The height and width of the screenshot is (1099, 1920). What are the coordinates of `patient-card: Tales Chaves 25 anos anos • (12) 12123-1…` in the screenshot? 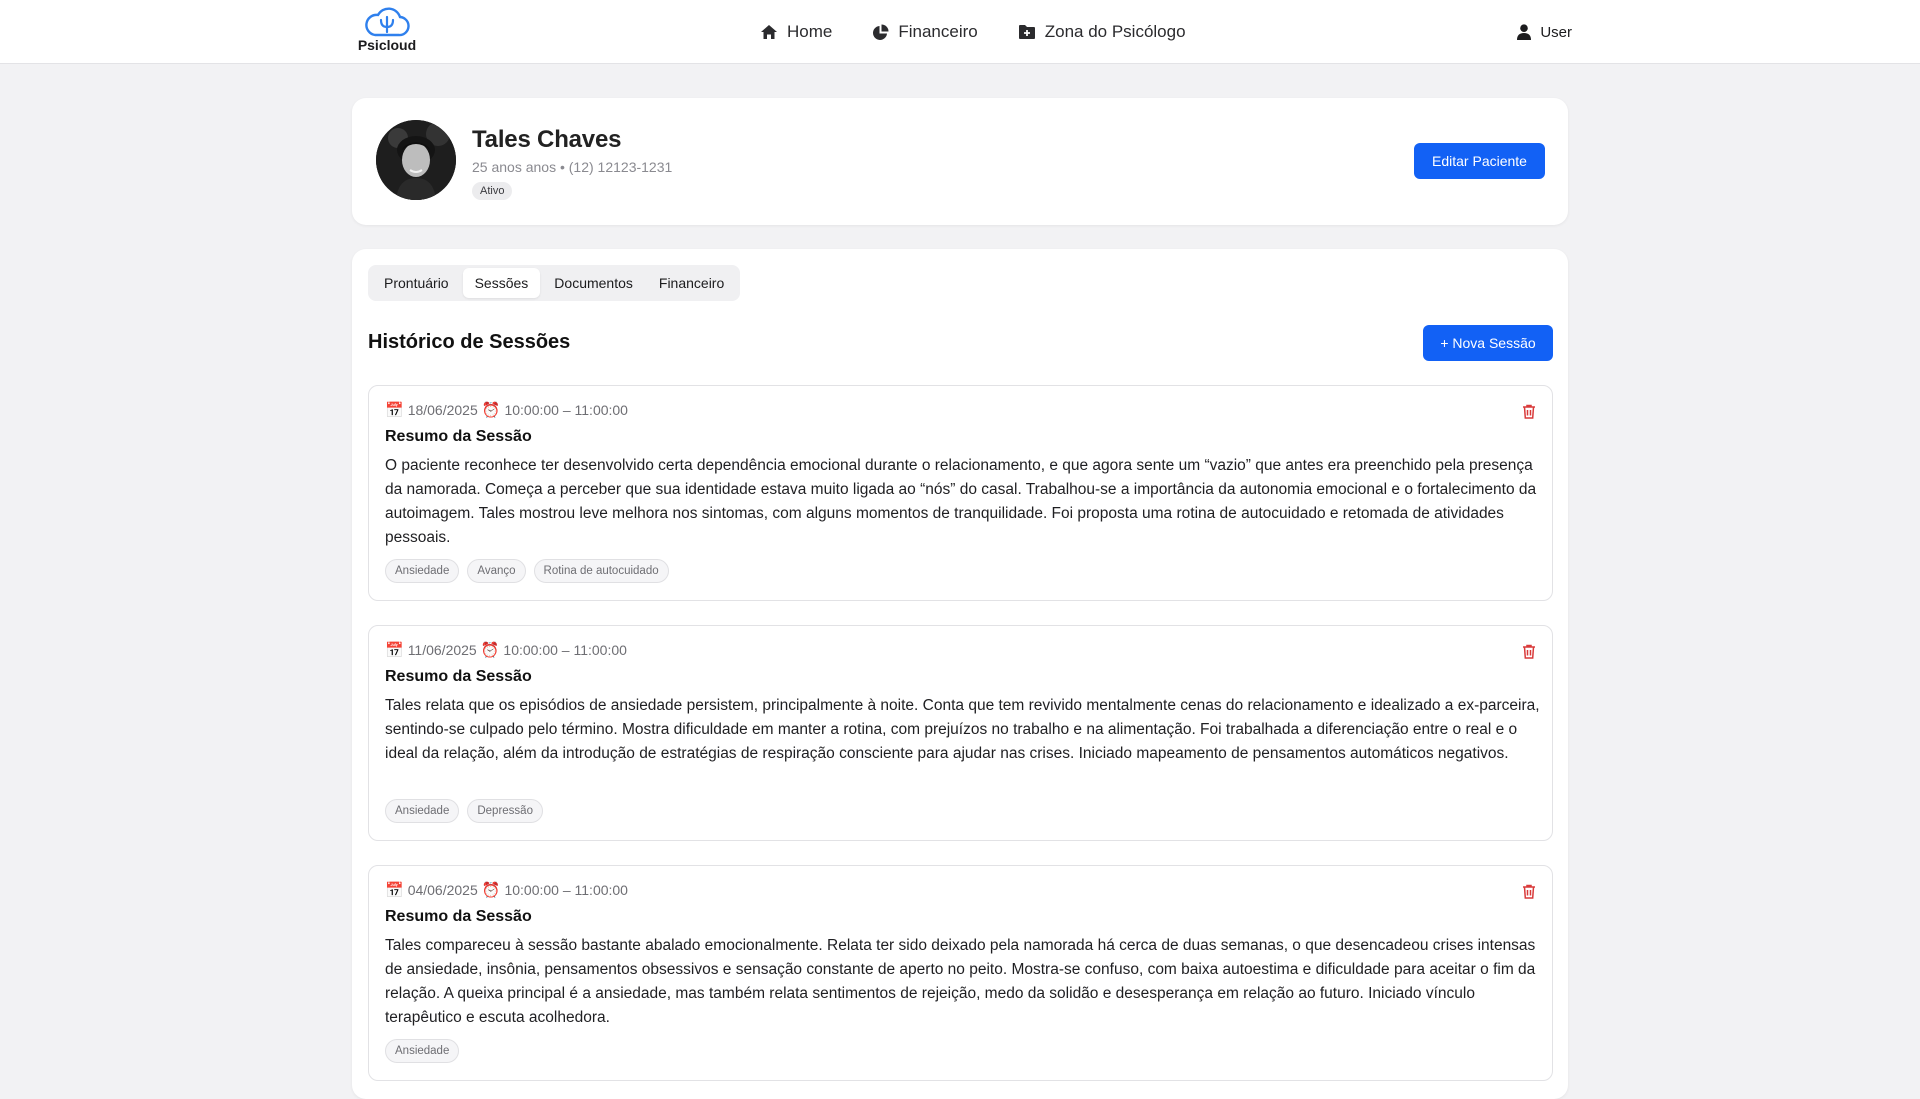 It's located at (960, 161).